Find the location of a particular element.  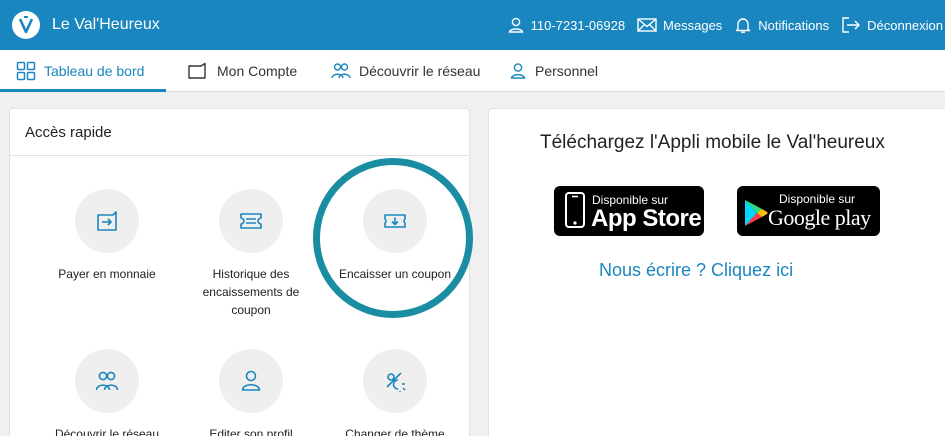

app-title: Le Val'Heureux is located at coordinates (106, 24).